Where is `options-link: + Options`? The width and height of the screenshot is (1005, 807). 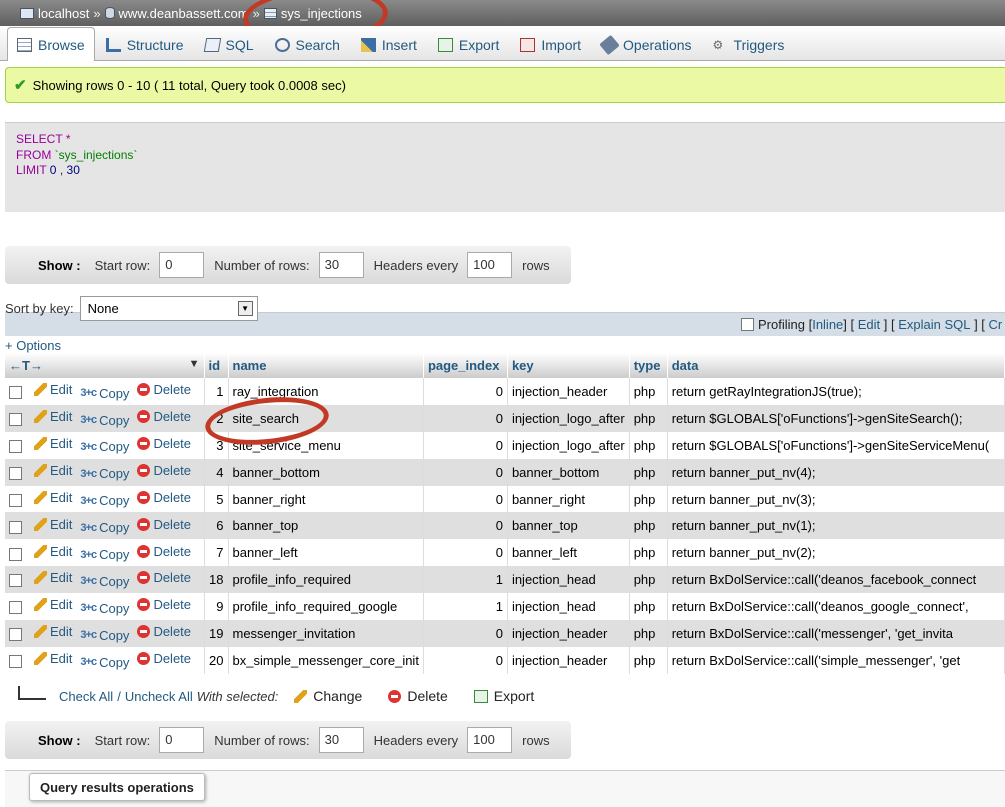
options-link: + Options is located at coordinates (33, 345).